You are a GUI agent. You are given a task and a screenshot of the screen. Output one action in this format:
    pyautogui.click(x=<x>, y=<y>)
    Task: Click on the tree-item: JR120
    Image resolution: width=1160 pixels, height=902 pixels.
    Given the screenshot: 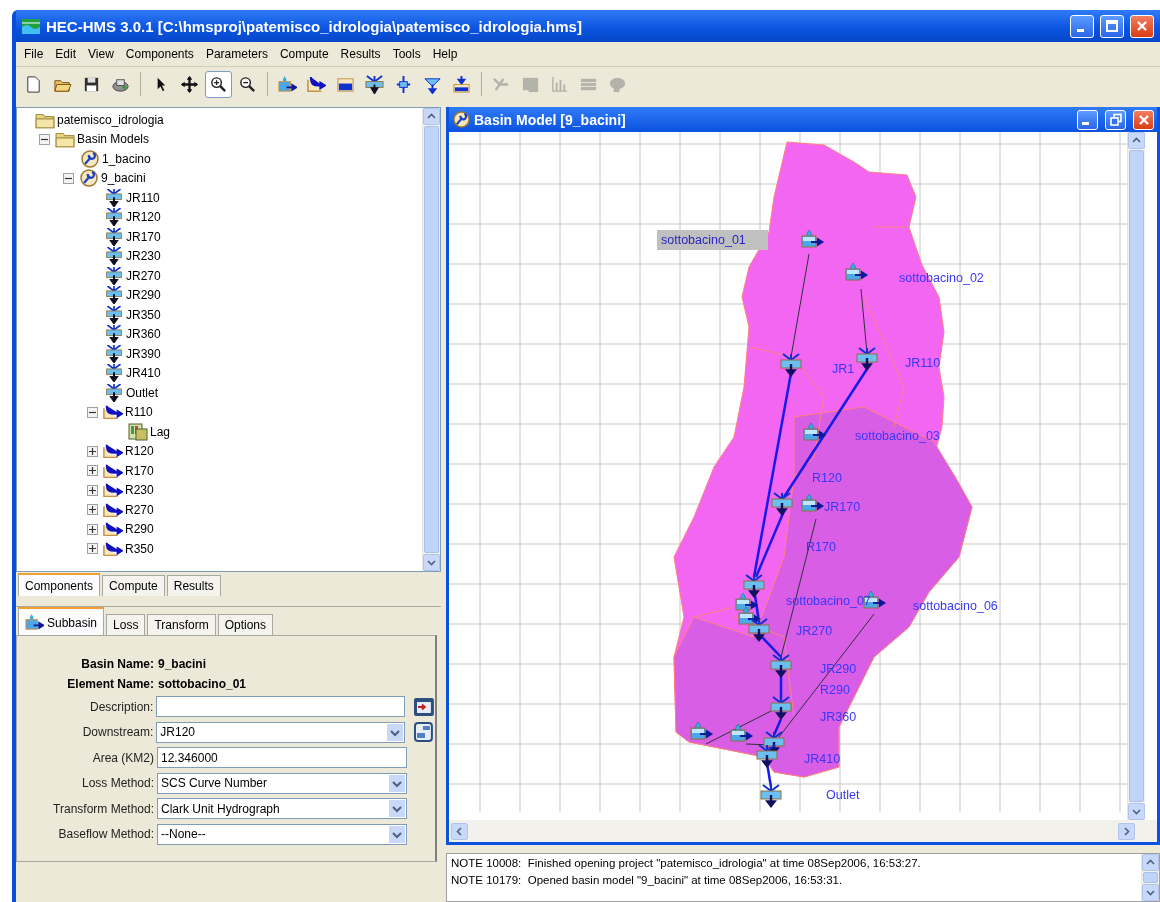 What is the action you would take?
    pyautogui.click(x=143, y=217)
    